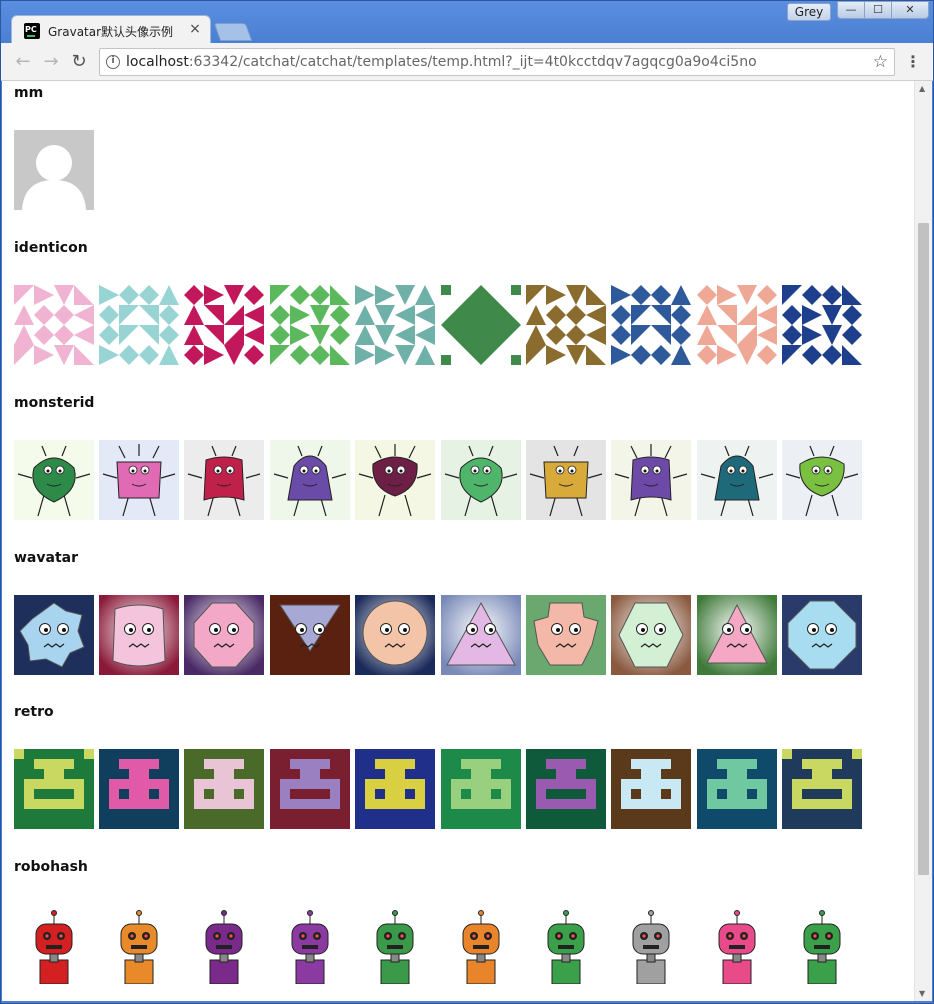 Image resolution: width=934 pixels, height=1004 pixels. I want to click on section-title-robohash: robohash, so click(51, 867).